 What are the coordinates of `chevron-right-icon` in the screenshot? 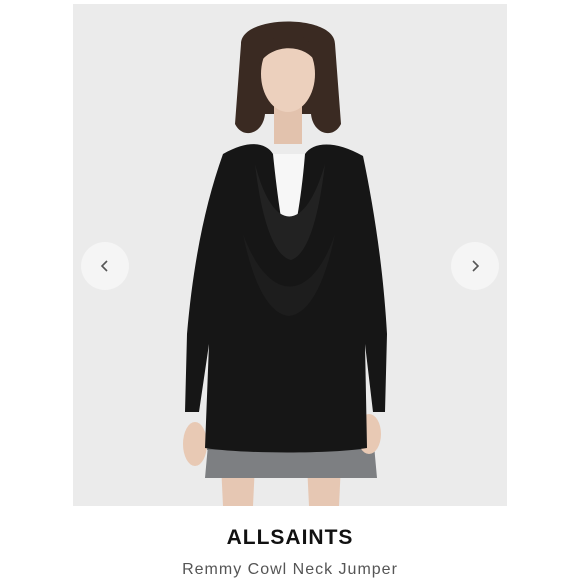 It's located at (476, 266).